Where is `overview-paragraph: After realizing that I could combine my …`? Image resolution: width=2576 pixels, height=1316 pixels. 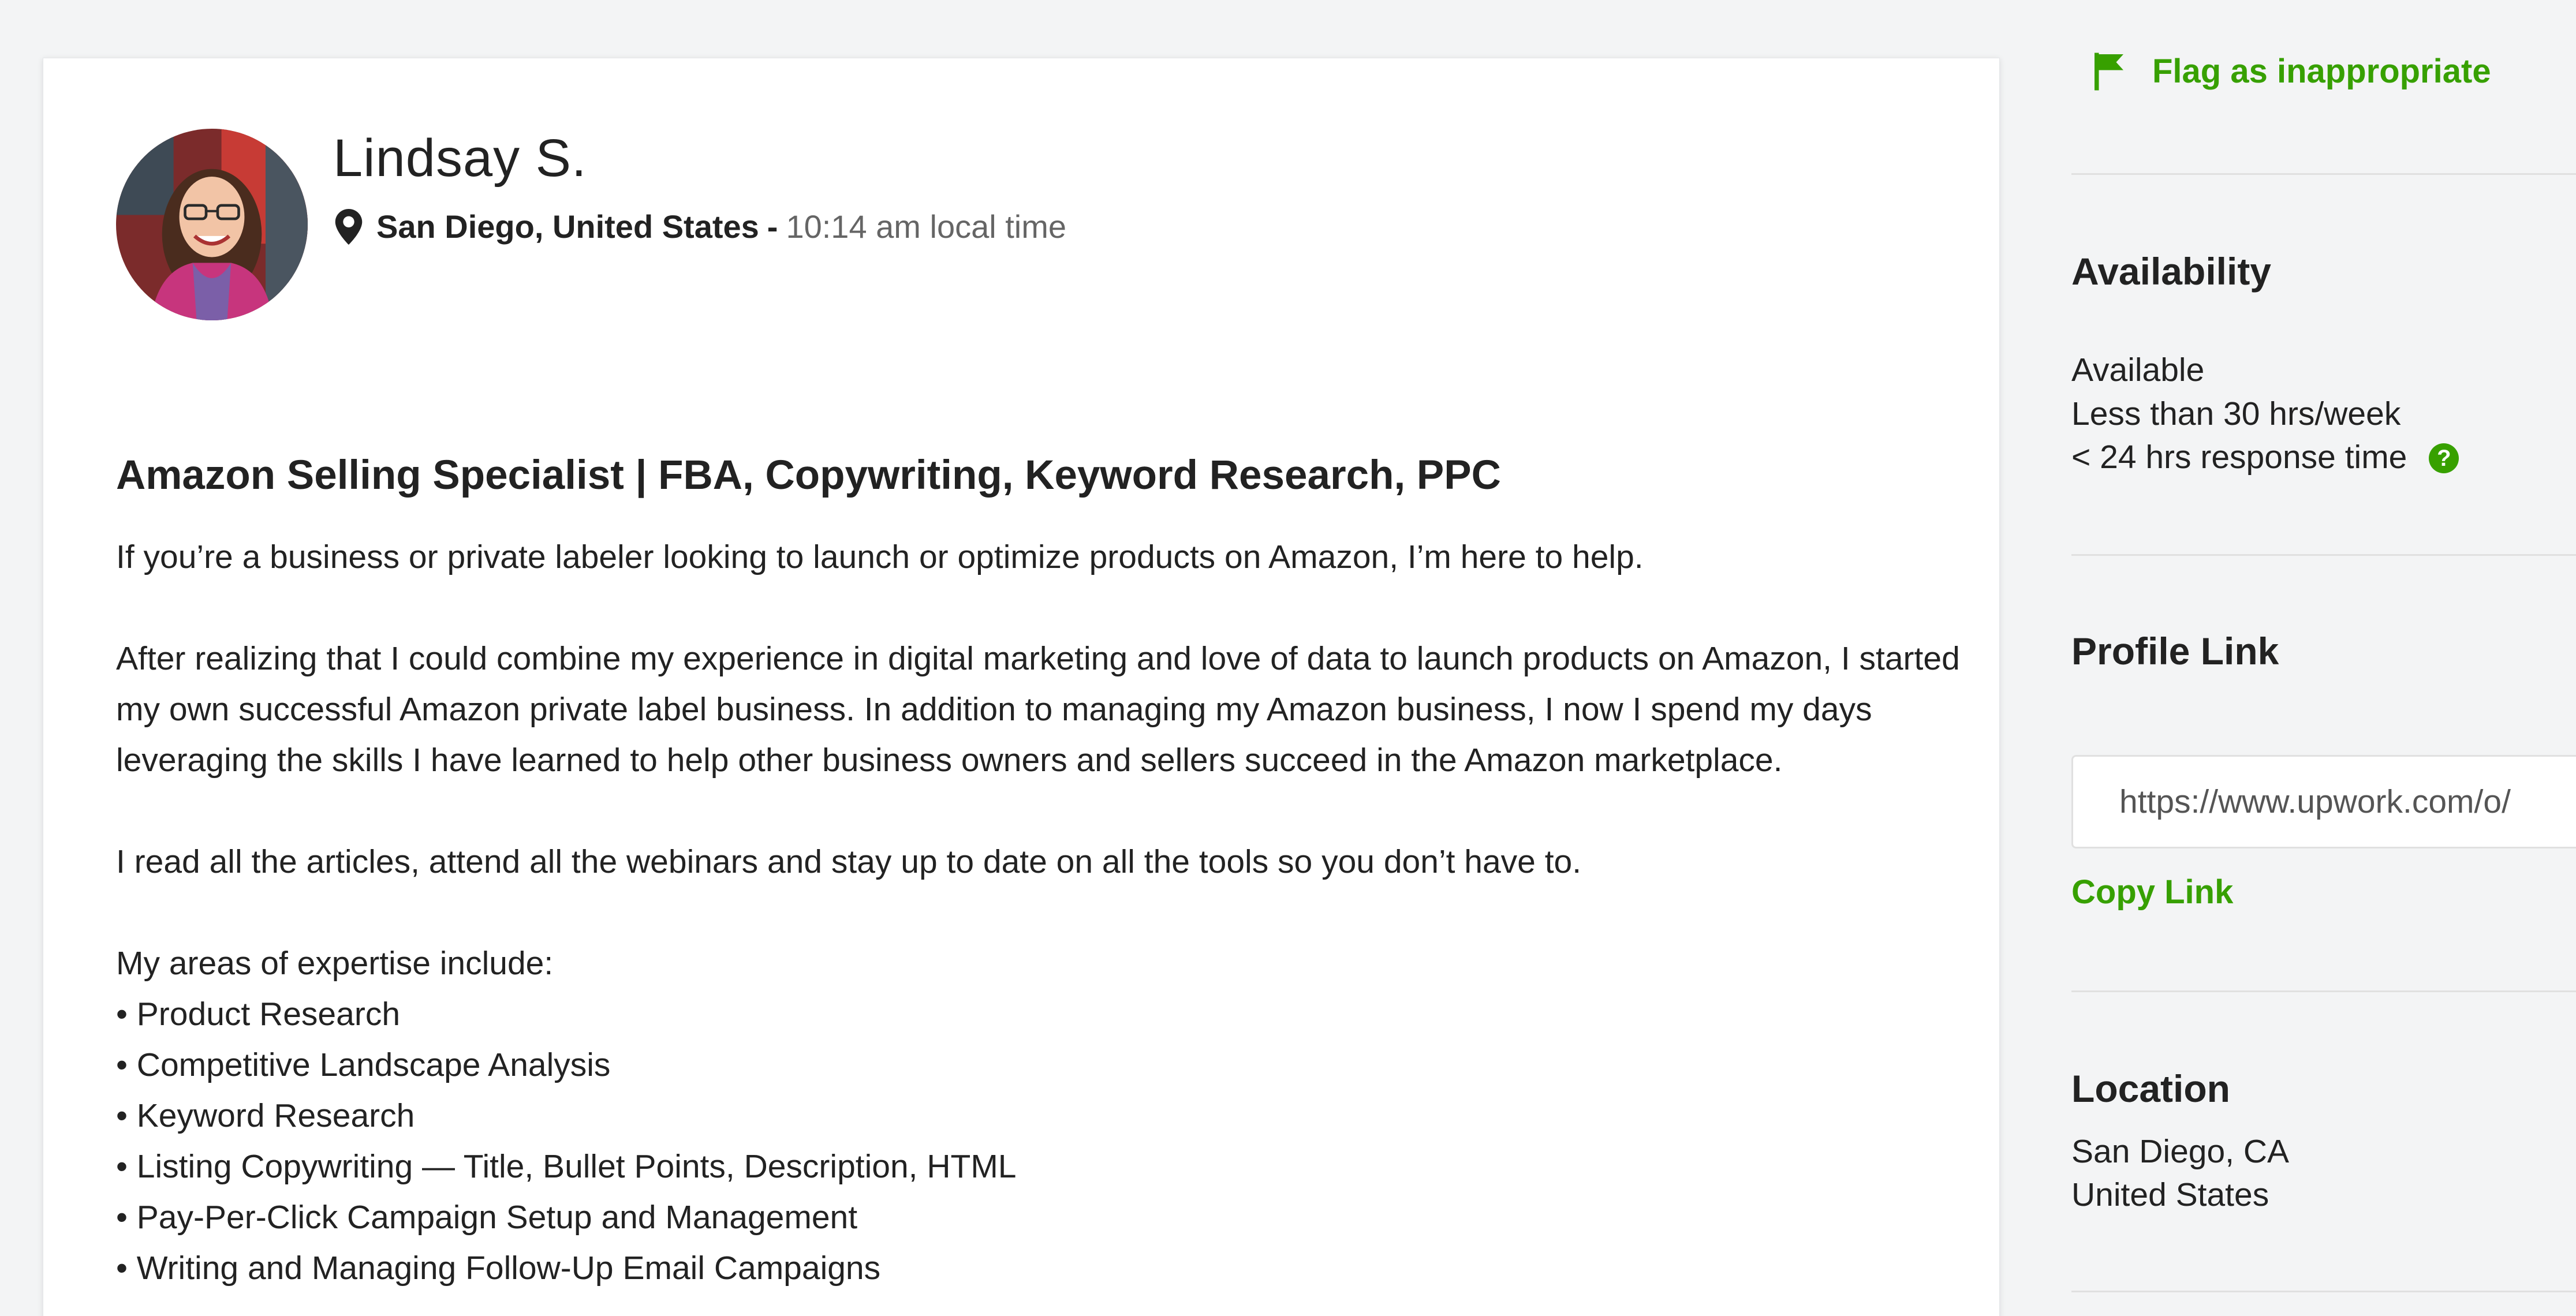 overview-paragraph: After realizing that I could combine my … is located at coordinates (1038, 709).